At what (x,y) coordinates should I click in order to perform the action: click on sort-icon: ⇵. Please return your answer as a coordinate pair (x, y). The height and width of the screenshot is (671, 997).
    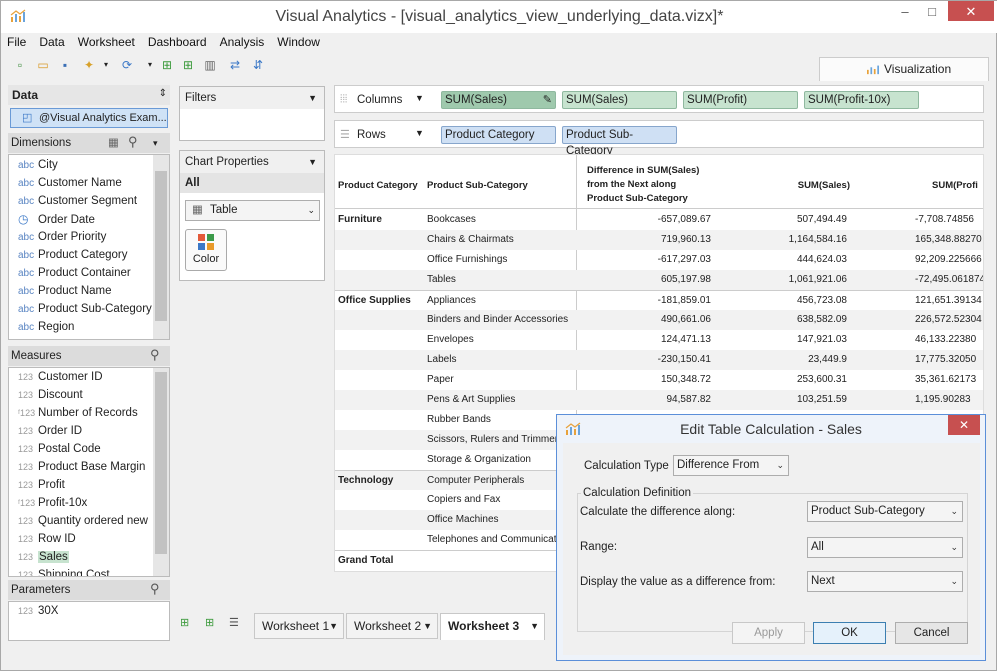
    Looking at the image, I should click on (258, 65).